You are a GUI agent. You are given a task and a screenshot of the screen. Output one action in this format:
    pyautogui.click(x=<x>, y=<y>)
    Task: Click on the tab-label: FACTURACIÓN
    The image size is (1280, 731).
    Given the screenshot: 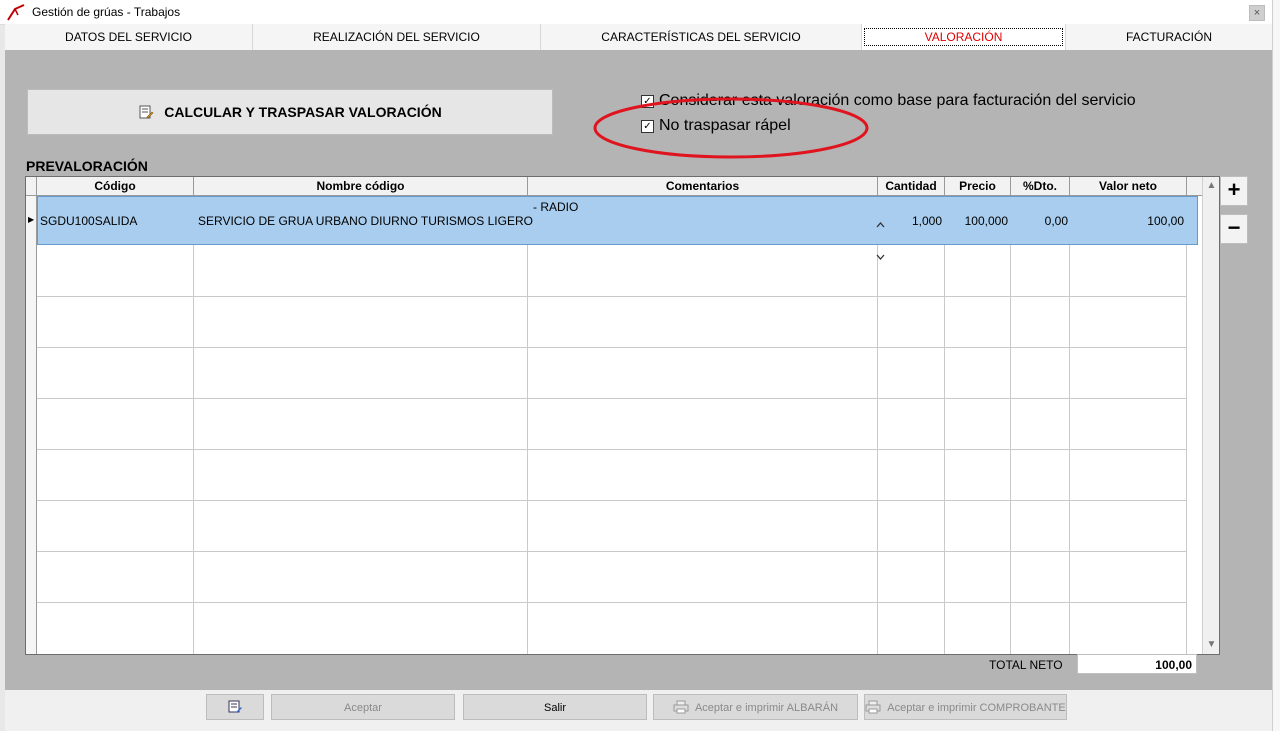 What is the action you would take?
    pyautogui.click(x=1168, y=37)
    